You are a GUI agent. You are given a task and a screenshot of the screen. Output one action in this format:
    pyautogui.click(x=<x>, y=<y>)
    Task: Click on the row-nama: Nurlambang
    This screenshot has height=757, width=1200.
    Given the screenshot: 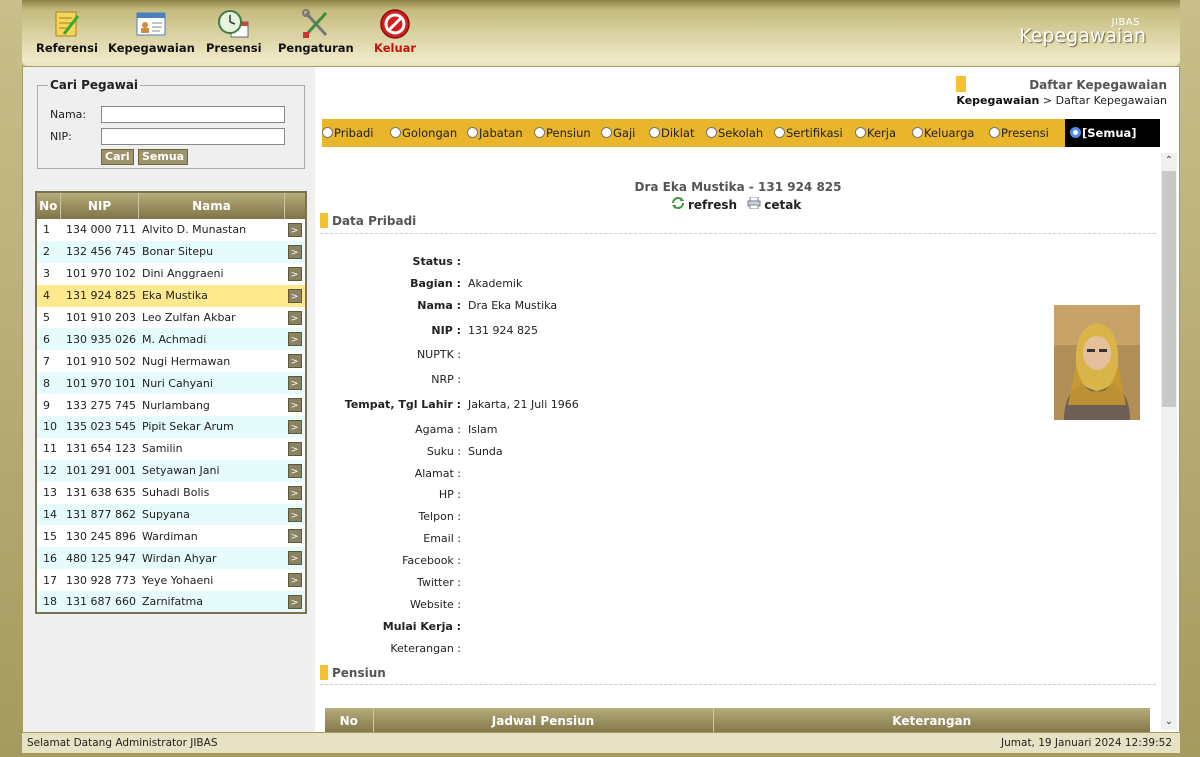 What is the action you would take?
    pyautogui.click(x=211, y=405)
    